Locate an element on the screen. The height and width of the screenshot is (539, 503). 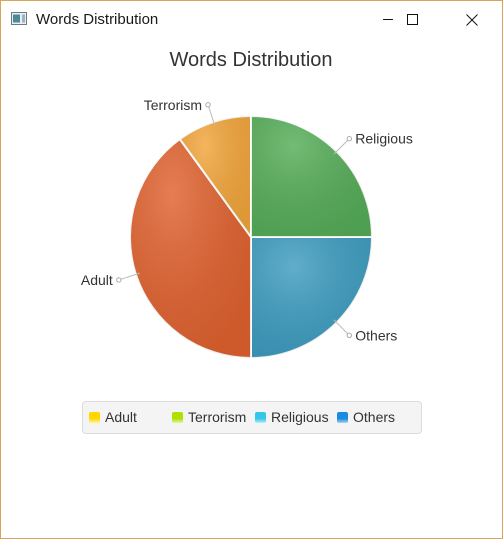
title-bar: Words Distribution is located at coordinates (251, 19).